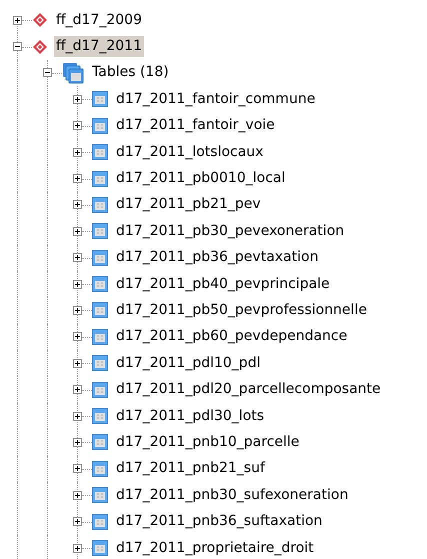 The image size is (427, 559). I want to click on tree-item-label: d17_2011_pb36_pevtaxation, so click(217, 257).